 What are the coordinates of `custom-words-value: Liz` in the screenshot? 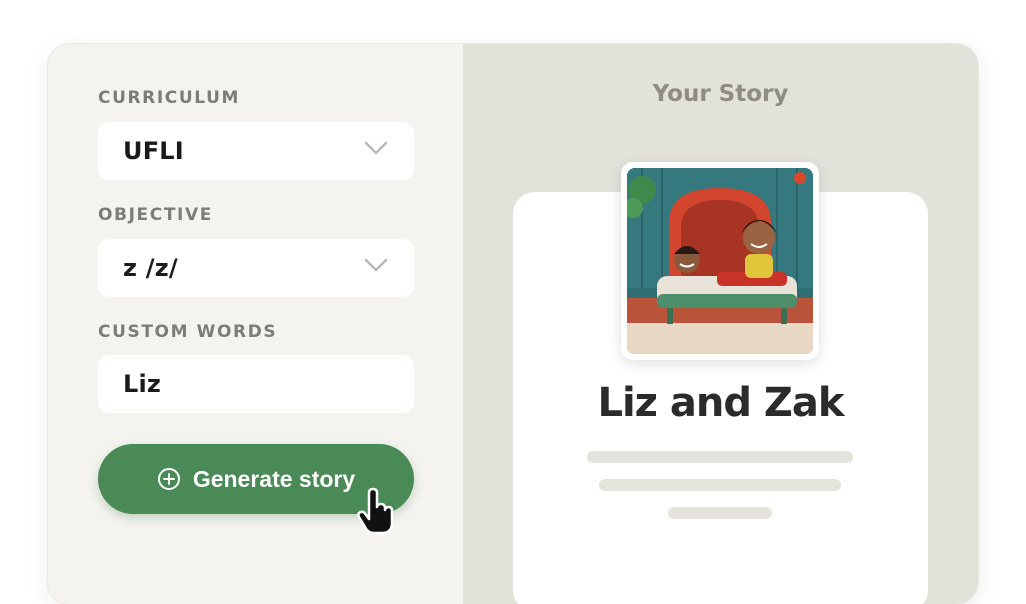 It's located at (142, 384).